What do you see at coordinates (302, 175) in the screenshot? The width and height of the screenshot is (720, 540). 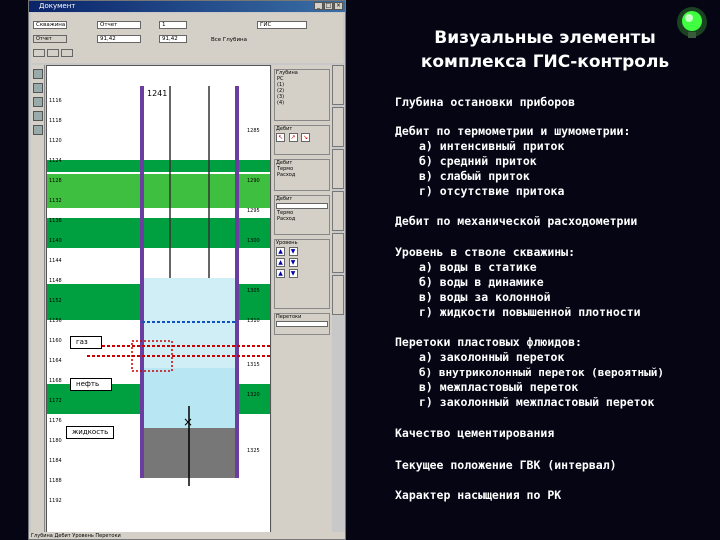 I see `flowmeter-radio: Расход` at bounding box center [302, 175].